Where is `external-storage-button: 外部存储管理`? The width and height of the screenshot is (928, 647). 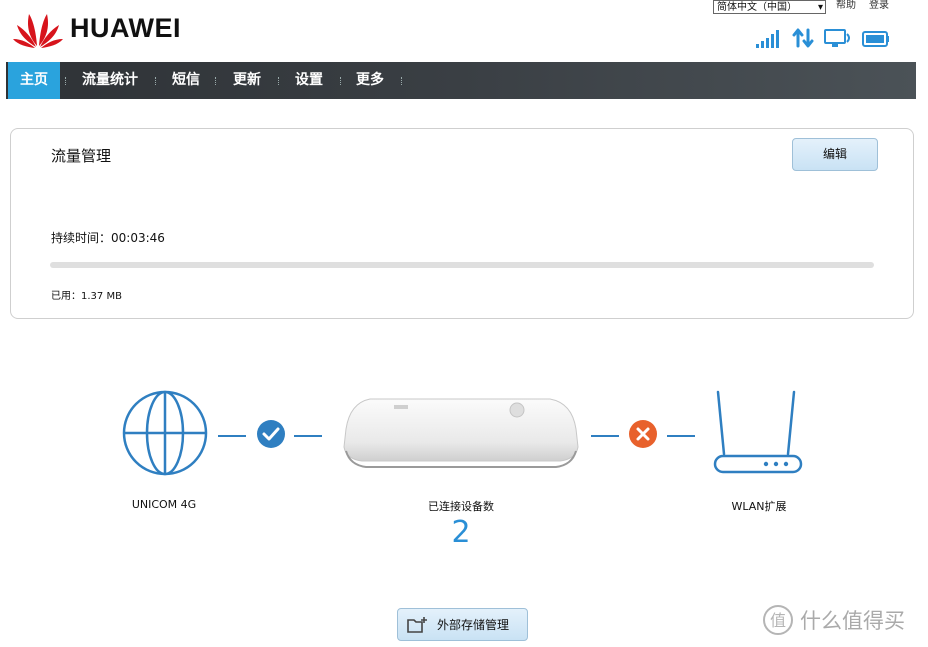 external-storage-button: 外部存储管理 is located at coordinates (462, 624).